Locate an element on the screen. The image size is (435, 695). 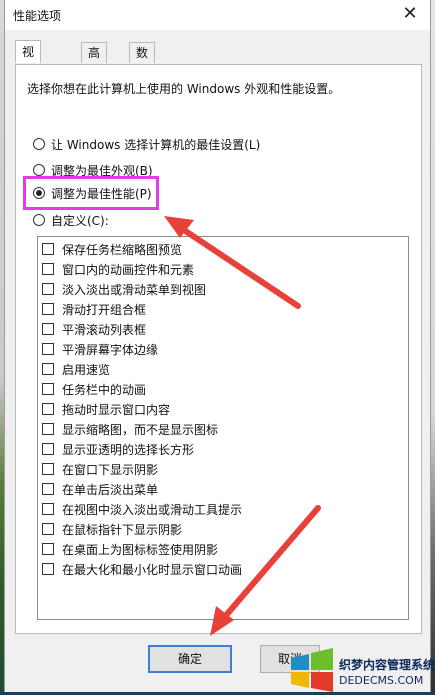
arrow-to-best-performance is located at coordinates (232, 262).